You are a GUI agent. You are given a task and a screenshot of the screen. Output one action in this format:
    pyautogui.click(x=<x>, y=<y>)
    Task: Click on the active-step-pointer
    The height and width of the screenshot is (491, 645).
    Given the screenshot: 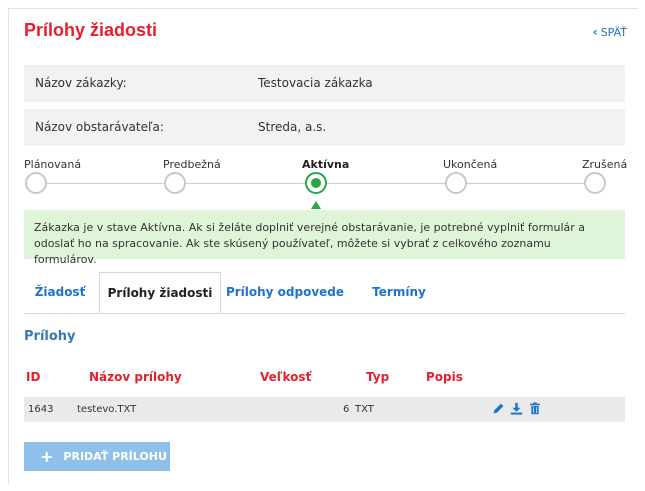 What is the action you would take?
    pyautogui.click(x=316, y=205)
    